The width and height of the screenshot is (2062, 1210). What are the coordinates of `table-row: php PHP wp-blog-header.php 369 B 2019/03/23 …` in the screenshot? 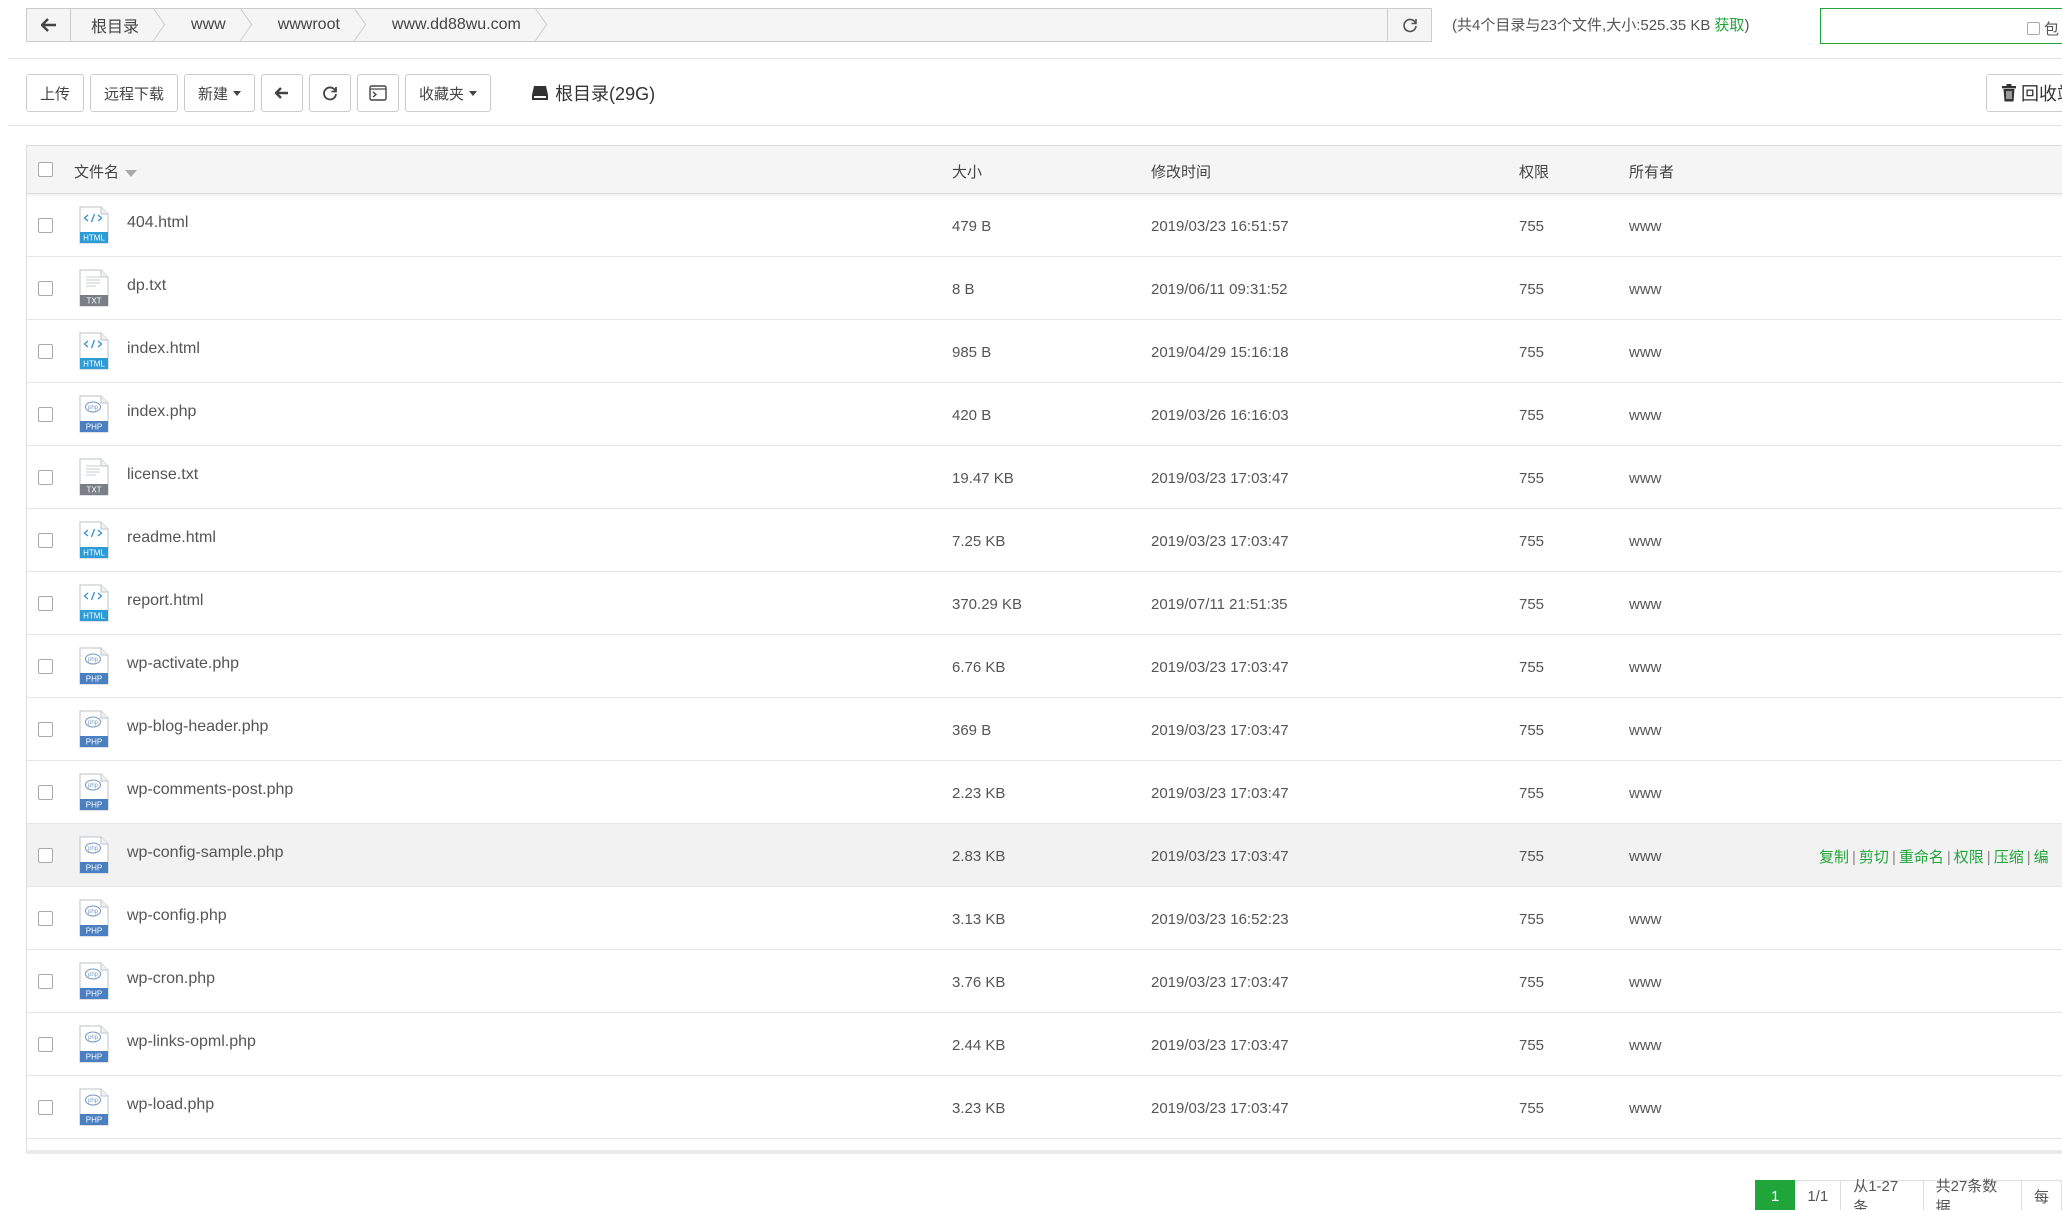 It's located at (1044, 729).